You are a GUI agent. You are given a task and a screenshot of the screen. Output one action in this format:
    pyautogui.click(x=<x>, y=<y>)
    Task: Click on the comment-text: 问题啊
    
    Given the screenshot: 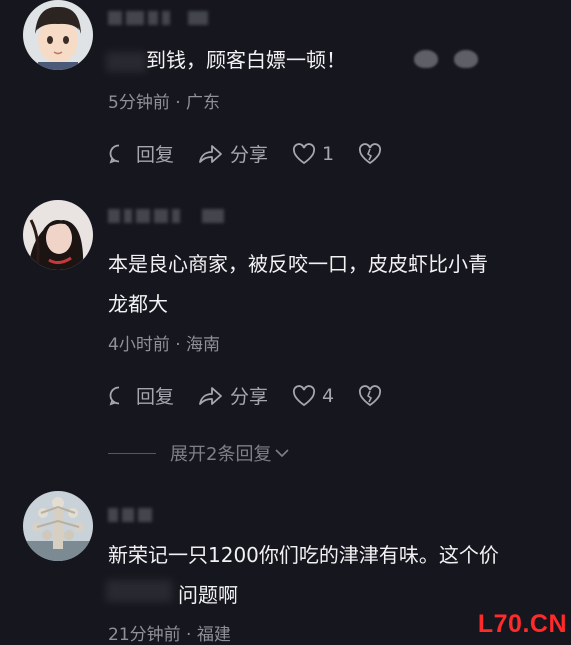 What is the action you would take?
    pyautogui.click(x=208, y=595)
    